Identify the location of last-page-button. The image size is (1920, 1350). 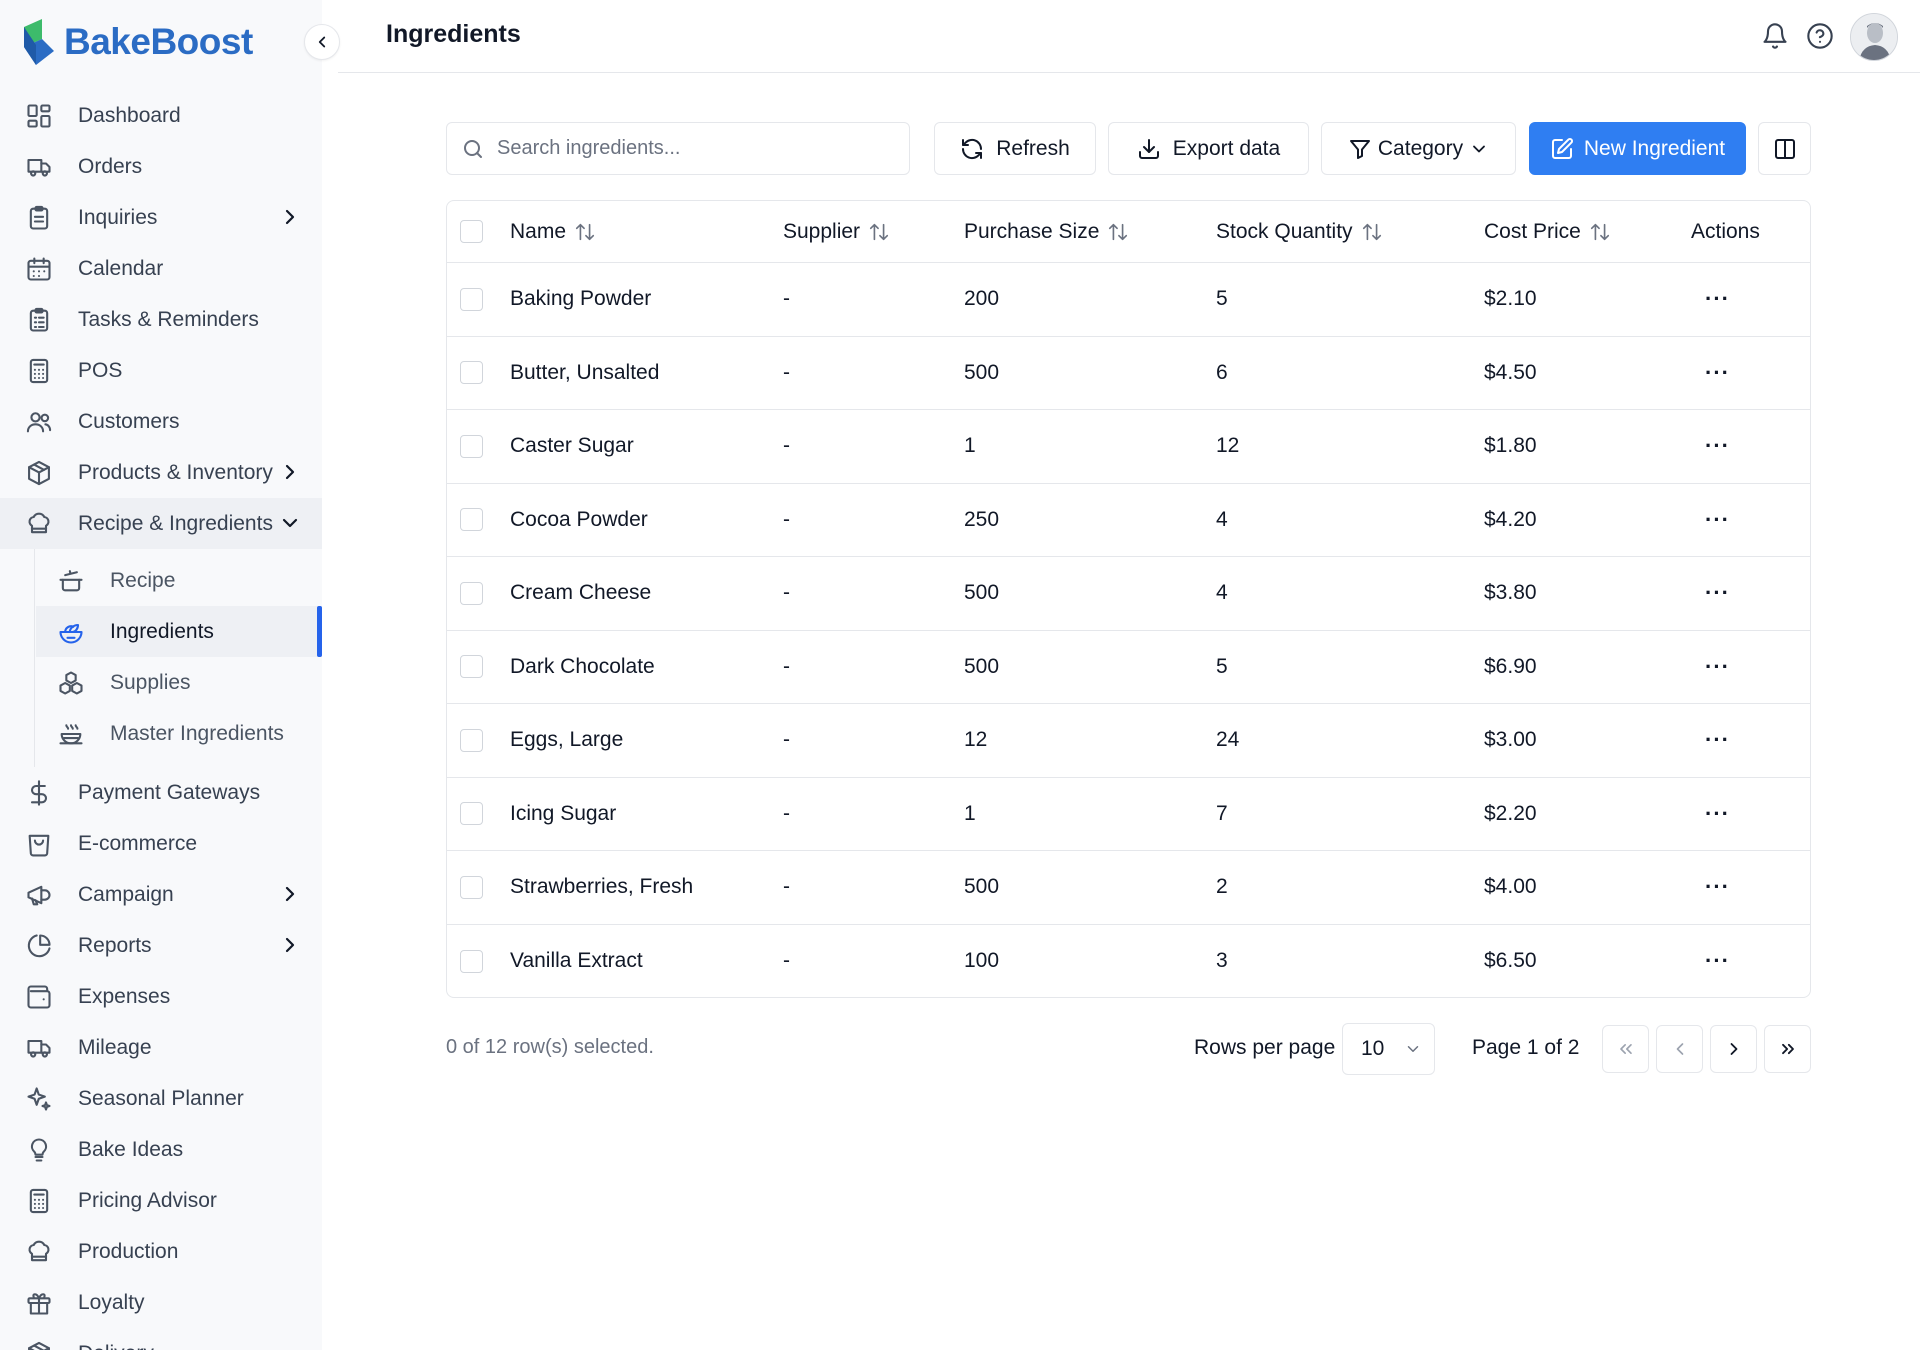
(1787, 1049).